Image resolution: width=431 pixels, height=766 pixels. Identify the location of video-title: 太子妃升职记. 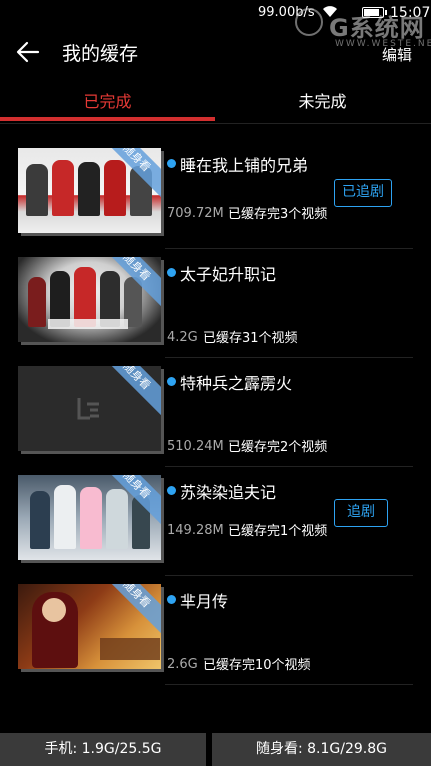
(228, 274).